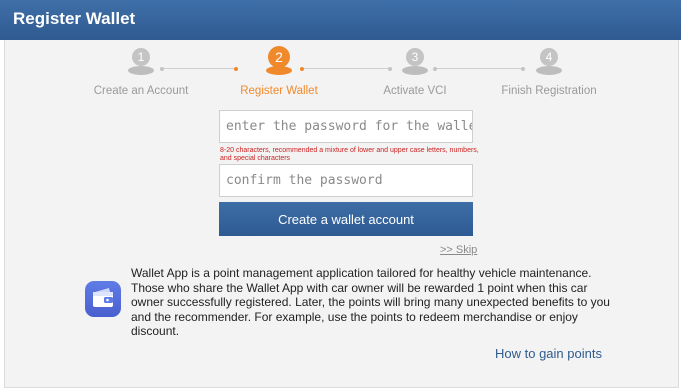 The height and width of the screenshot is (391, 681). What do you see at coordinates (549, 91) in the screenshot?
I see `step-label: Finish Registration` at bounding box center [549, 91].